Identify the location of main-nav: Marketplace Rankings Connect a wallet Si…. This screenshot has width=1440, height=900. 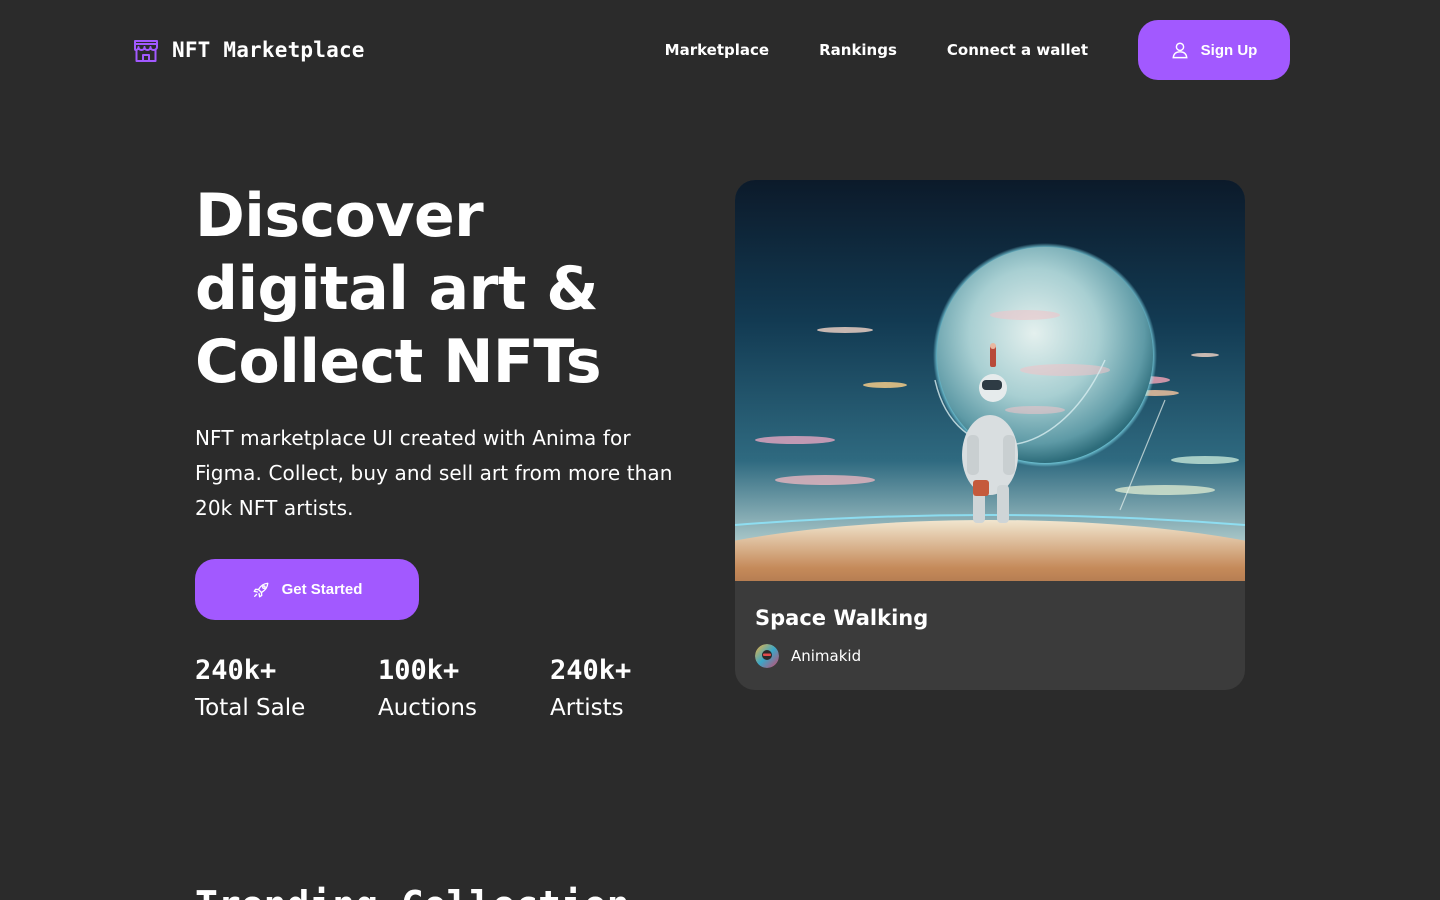
(977, 50).